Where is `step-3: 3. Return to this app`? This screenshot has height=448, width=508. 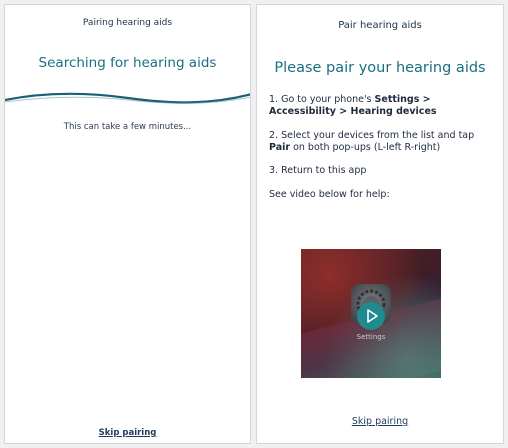
step-3: 3. Return to this app is located at coordinates (318, 171).